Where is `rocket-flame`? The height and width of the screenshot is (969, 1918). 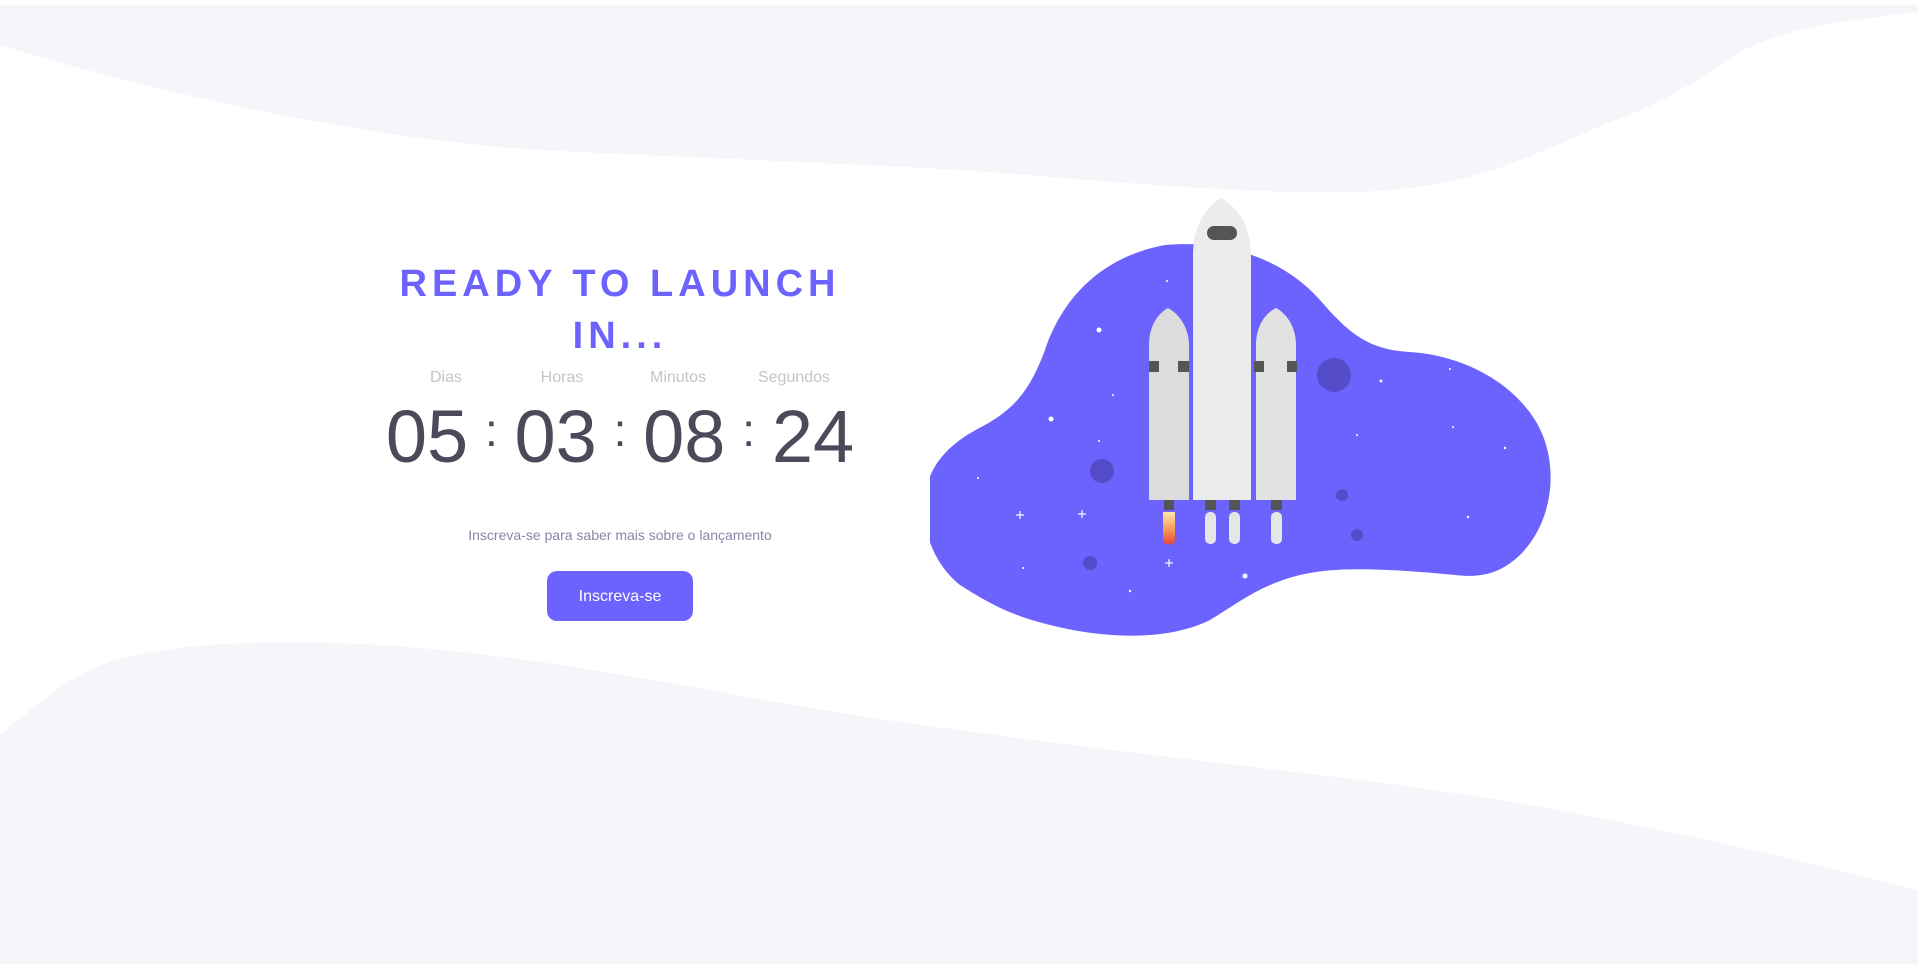
rocket-flame is located at coordinates (1169, 528).